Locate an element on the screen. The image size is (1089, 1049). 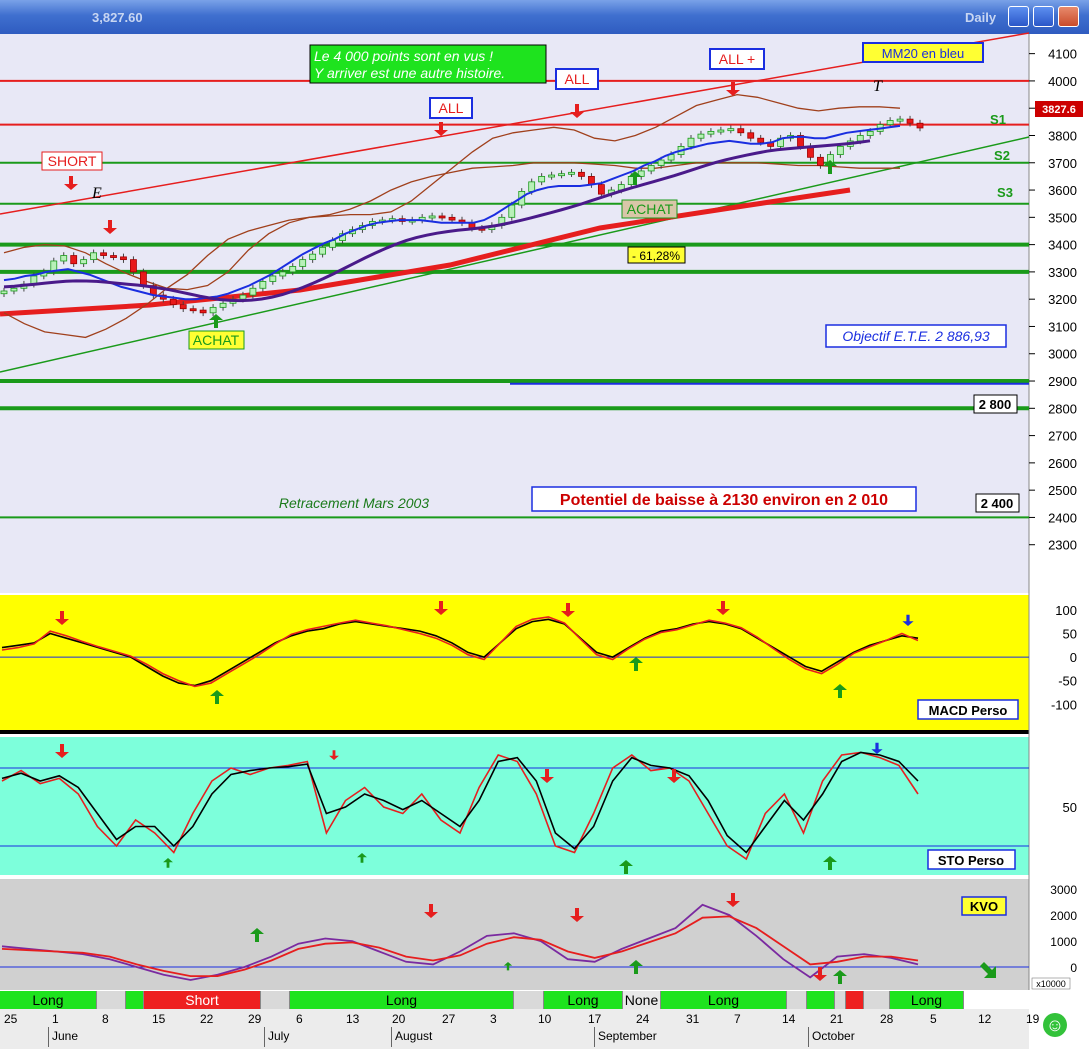
last-price-tag: 3827.6 is located at coordinates (1059, 110).